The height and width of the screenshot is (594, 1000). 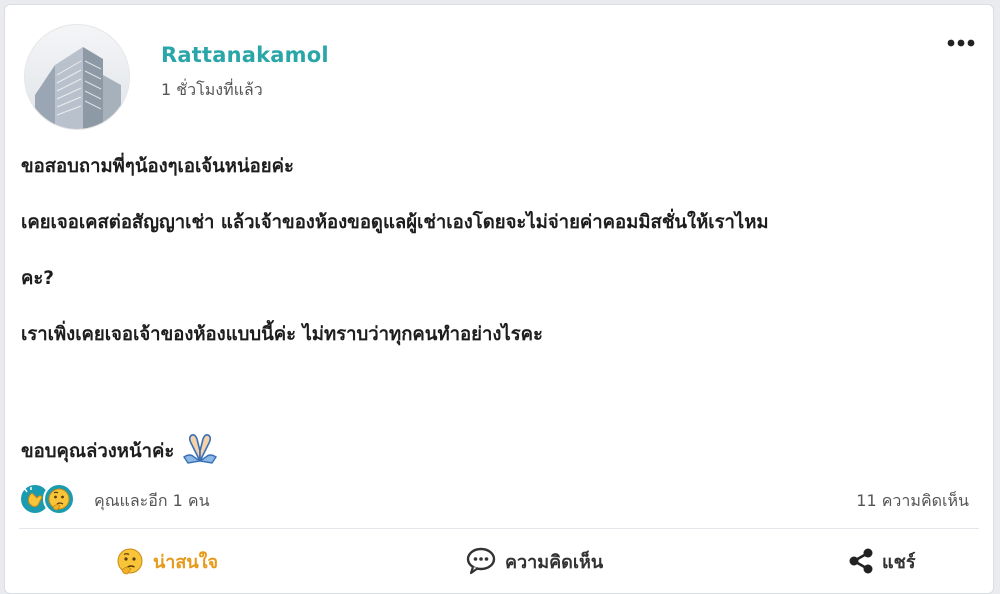 What do you see at coordinates (481, 561) in the screenshot?
I see `speech-bubble-icon` at bounding box center [481, 561].